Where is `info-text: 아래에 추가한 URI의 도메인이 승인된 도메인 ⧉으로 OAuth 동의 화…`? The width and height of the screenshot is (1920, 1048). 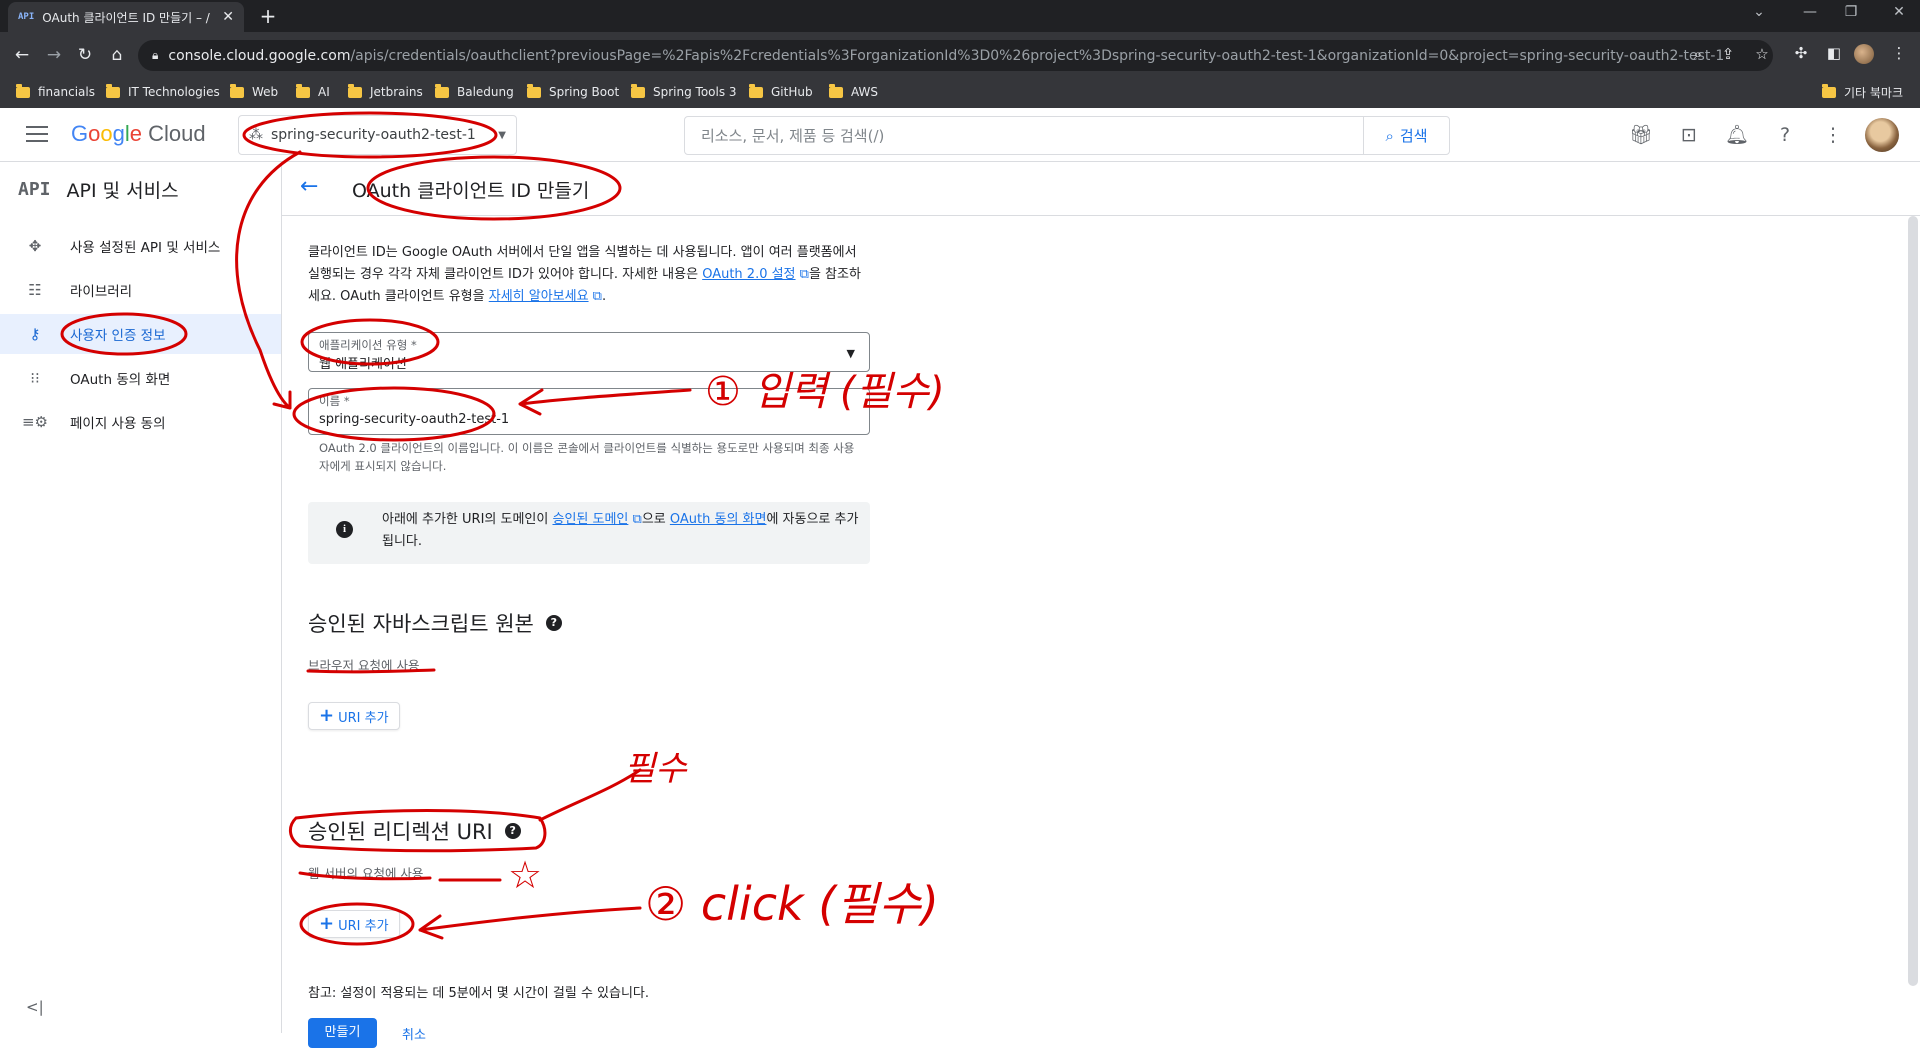
info-text: 아래에 추가한 URI의 도메인이 승인된 도메인 ⧉으로 OAuth 동의 화… is located at coordinates (620, 530).